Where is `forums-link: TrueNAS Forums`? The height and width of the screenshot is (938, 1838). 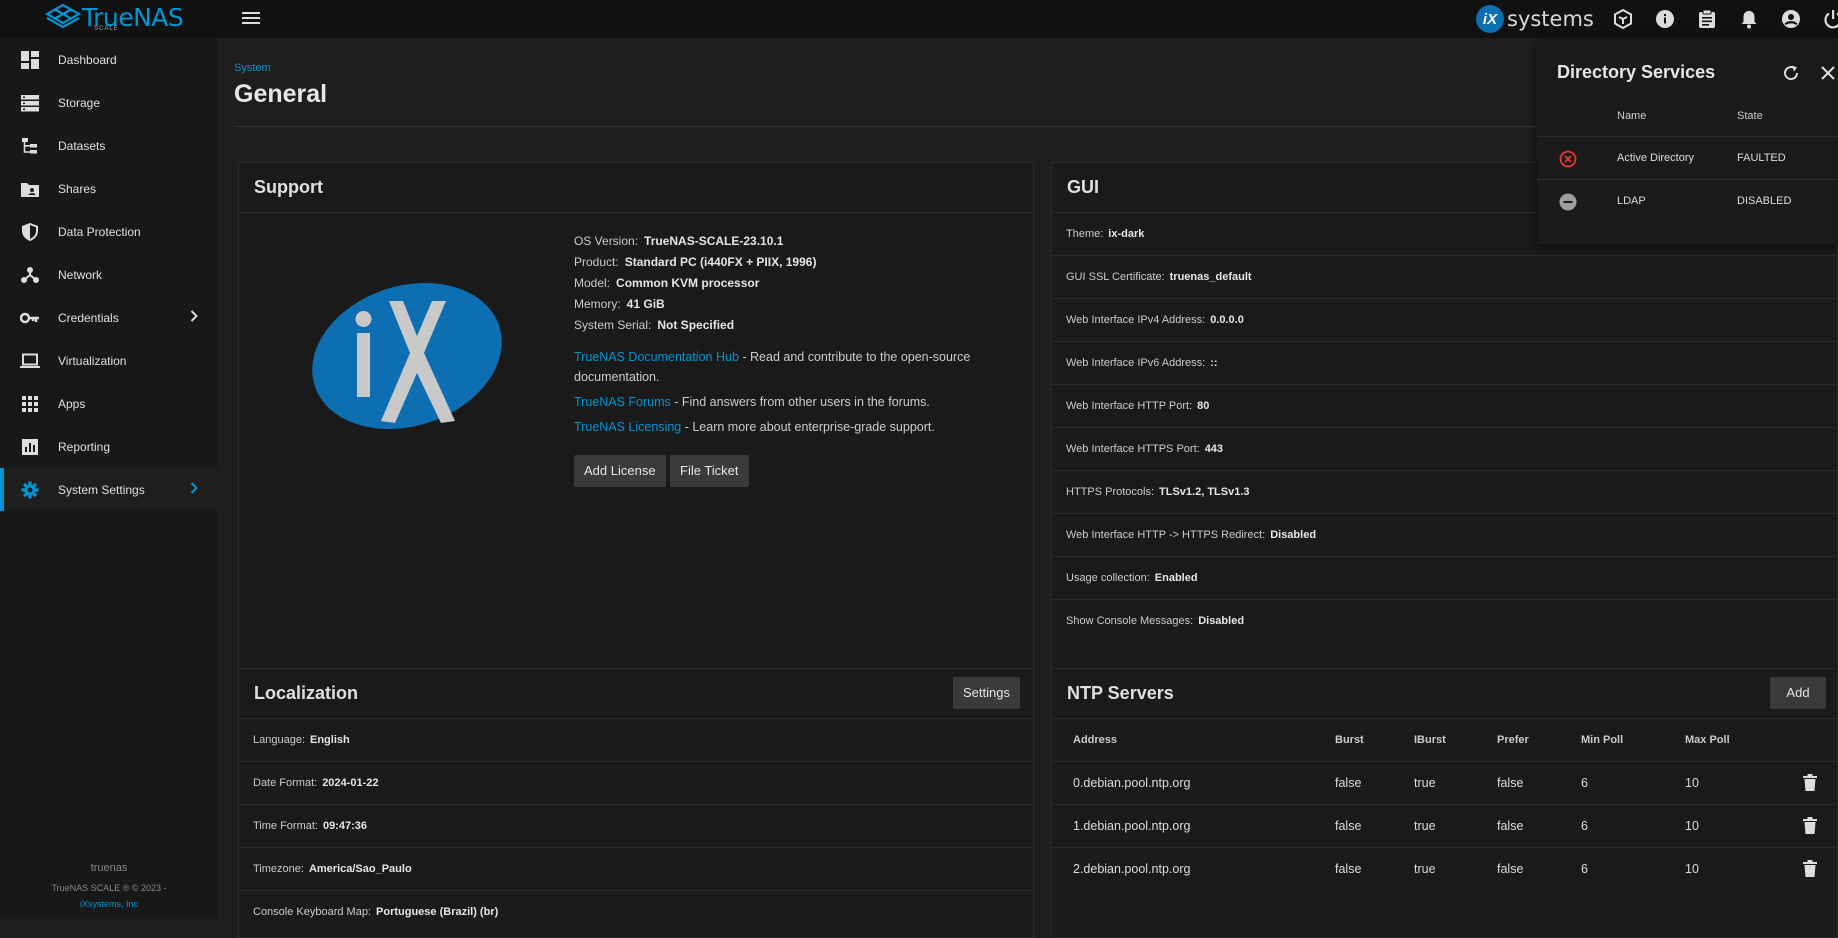 forums-link: TrueNAS Forums is located at coordinates (622, 402).